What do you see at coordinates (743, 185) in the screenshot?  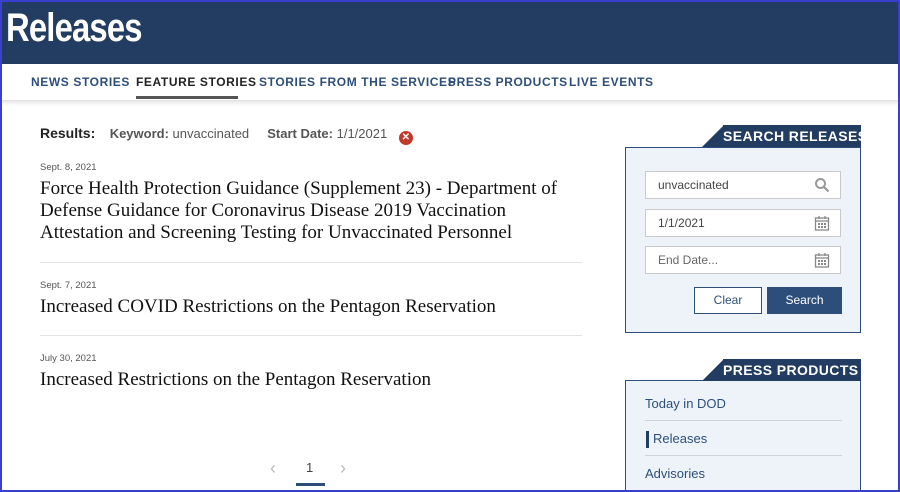 I see `keyword-search-input: unvaccinated` at bounding box center [743, 185].